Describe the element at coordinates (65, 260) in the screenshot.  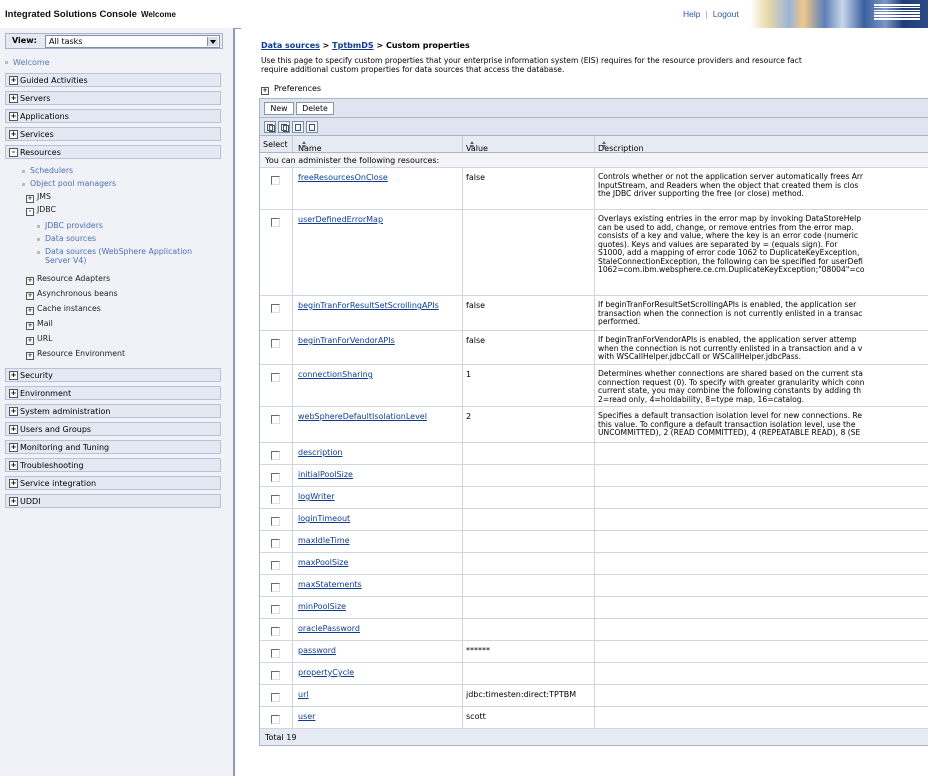
I see `nav-data-sources-v4-cont: Server V4)` at that location.